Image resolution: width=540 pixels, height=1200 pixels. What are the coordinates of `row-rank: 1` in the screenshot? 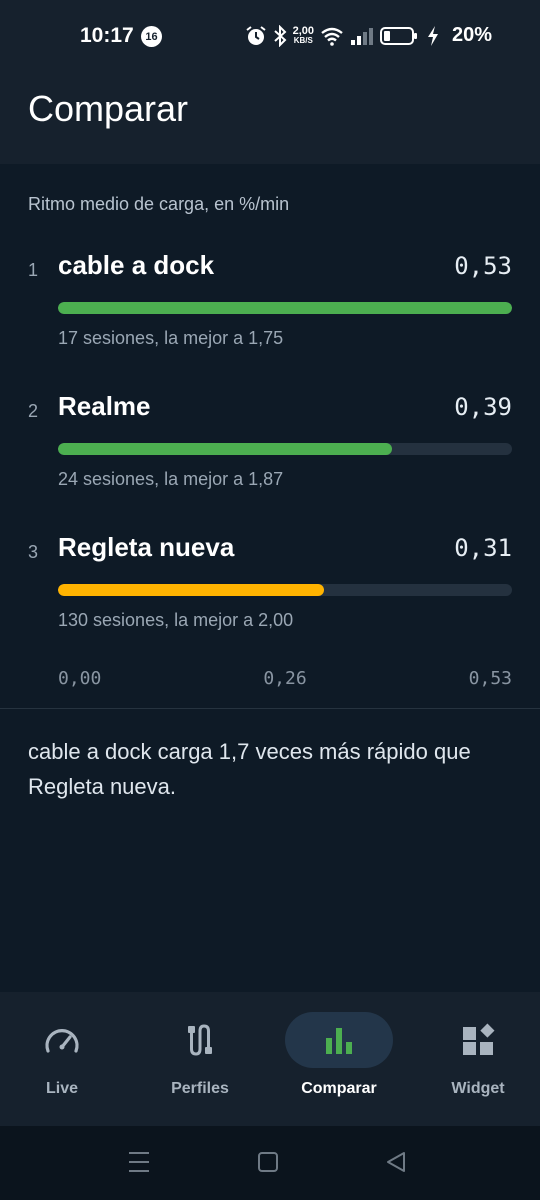 It's located at (33, 270).